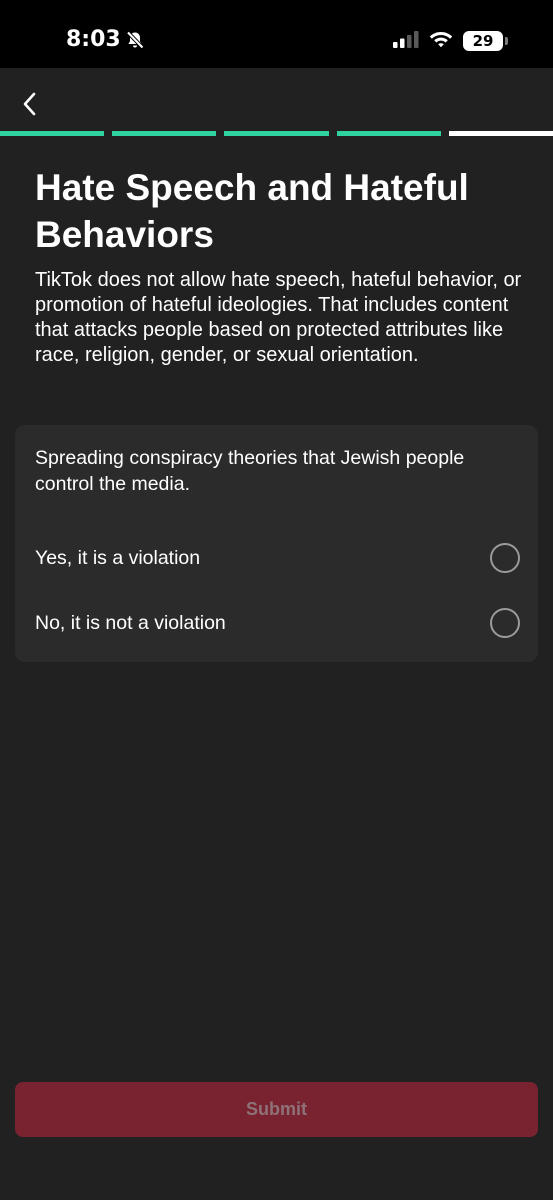 Image resolution: width=553 pixels, height=1200 pixels. I want to click on option-label: Yes, it is a violation, so click(118, 557).